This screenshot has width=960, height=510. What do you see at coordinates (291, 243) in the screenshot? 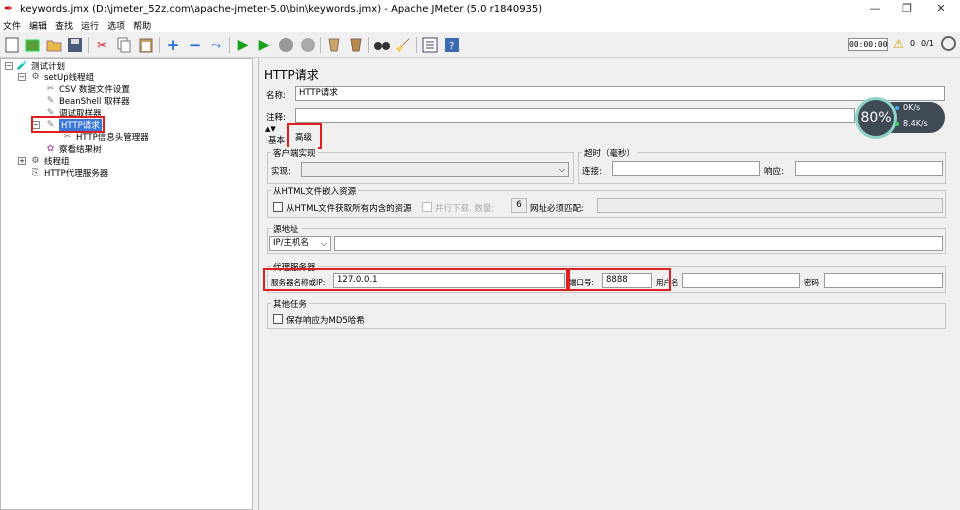
I see `source-type-value: IP/主机名` at bounding box center [291, 243].